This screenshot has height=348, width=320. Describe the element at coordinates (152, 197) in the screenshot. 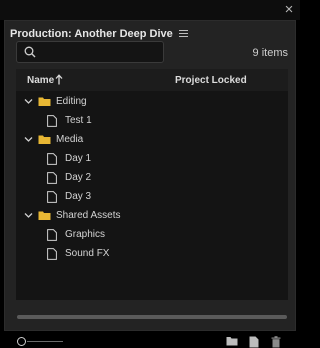

I see `tree-row-item-day-3: Day 3` at that location.